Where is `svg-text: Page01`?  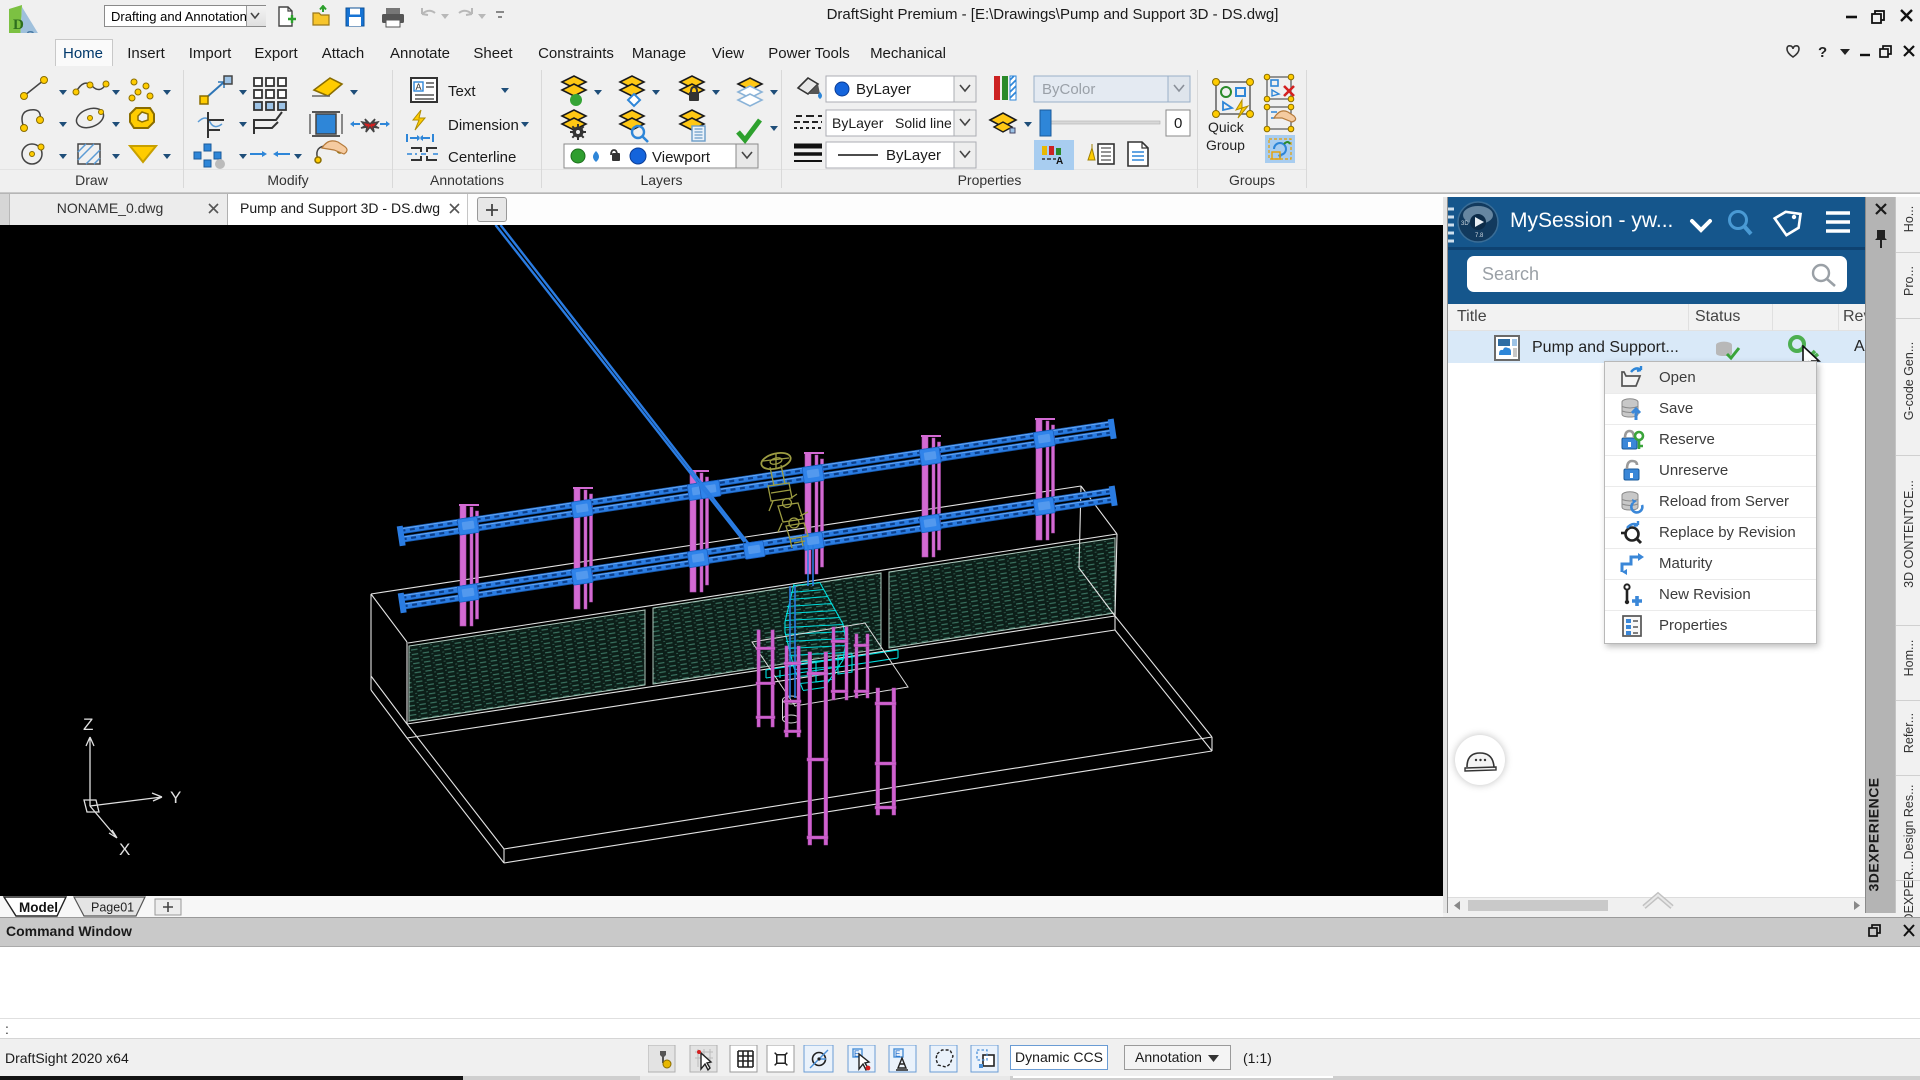 svg-text: Page01 is located at coordinates (112, 908).